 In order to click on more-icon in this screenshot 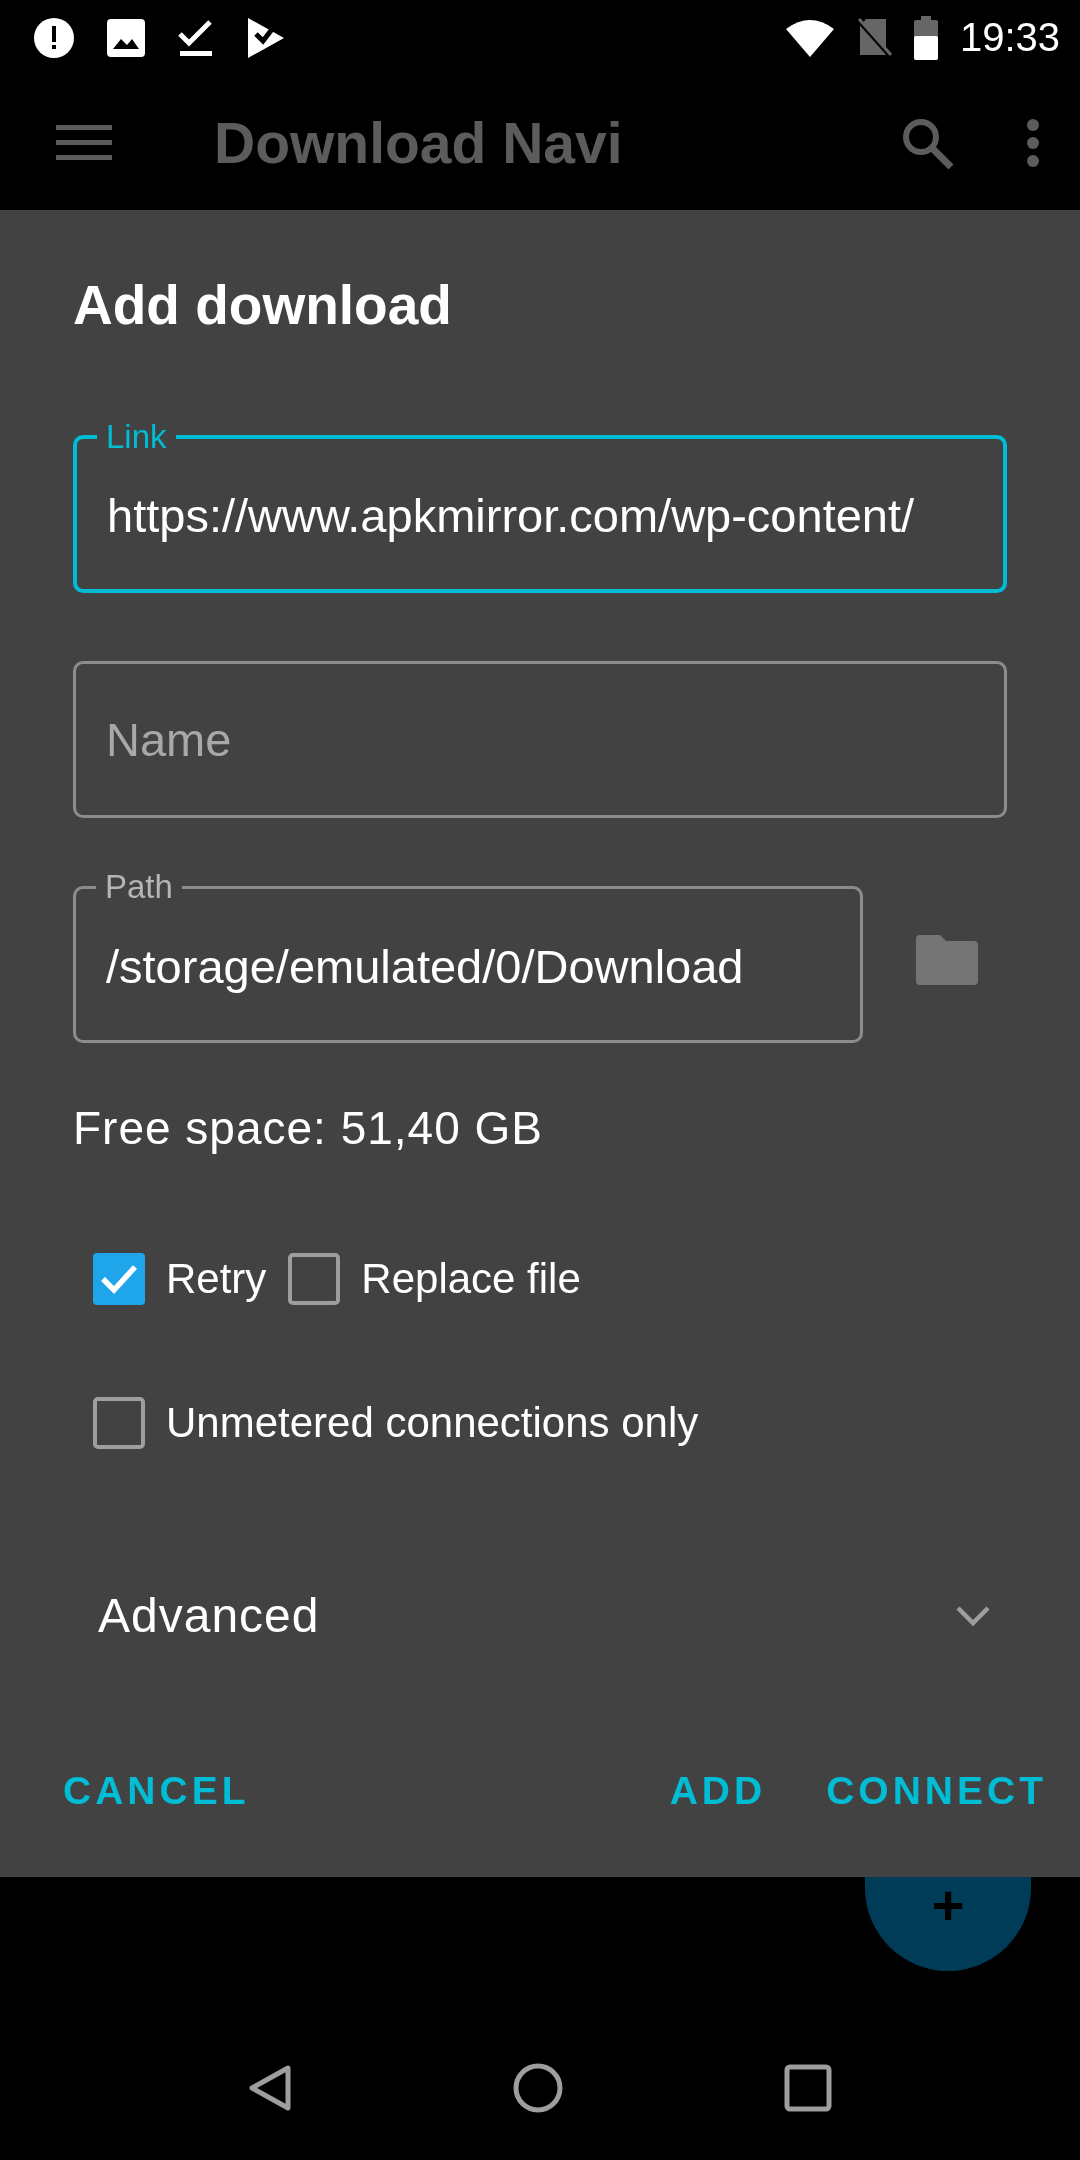, I will do `click(1033, 142)`.